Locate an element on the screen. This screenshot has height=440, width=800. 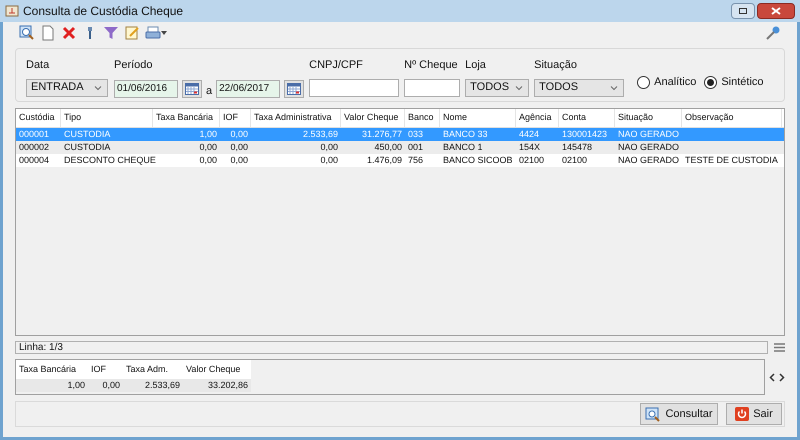
table-cell-text: 2.533,69 is located at coordinates (320, 134).